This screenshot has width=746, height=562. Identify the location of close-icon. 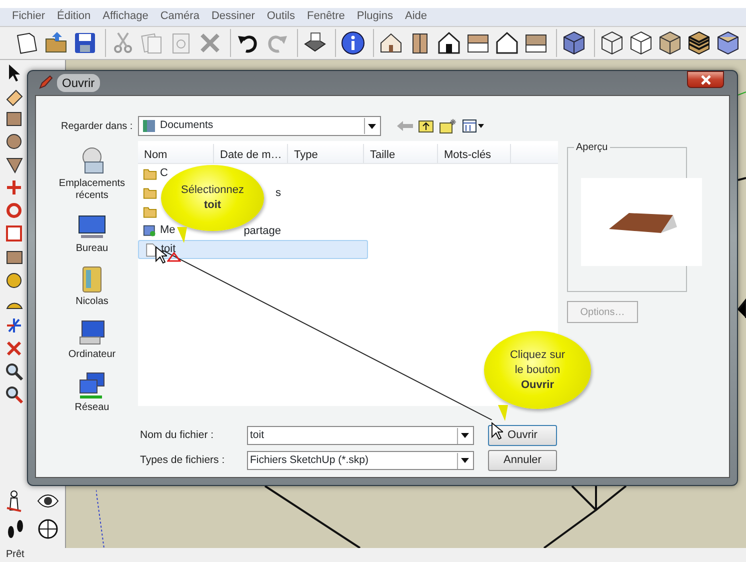
(705, 79).